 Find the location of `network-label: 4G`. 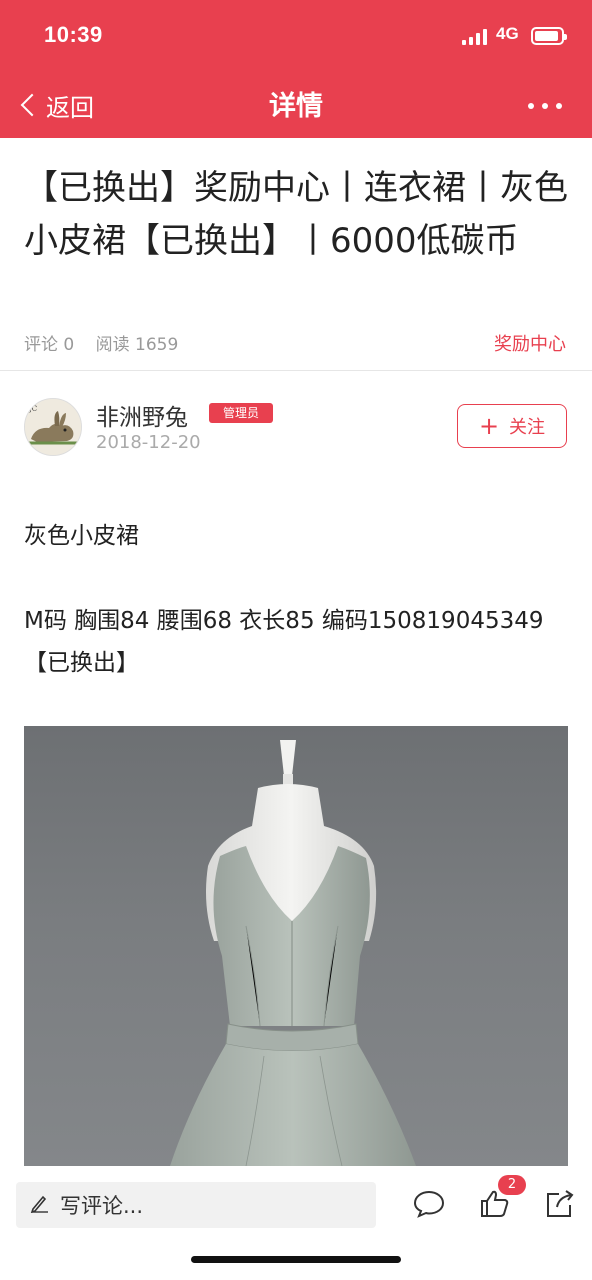

network-label: 4G is located at coordinates (507, 33).